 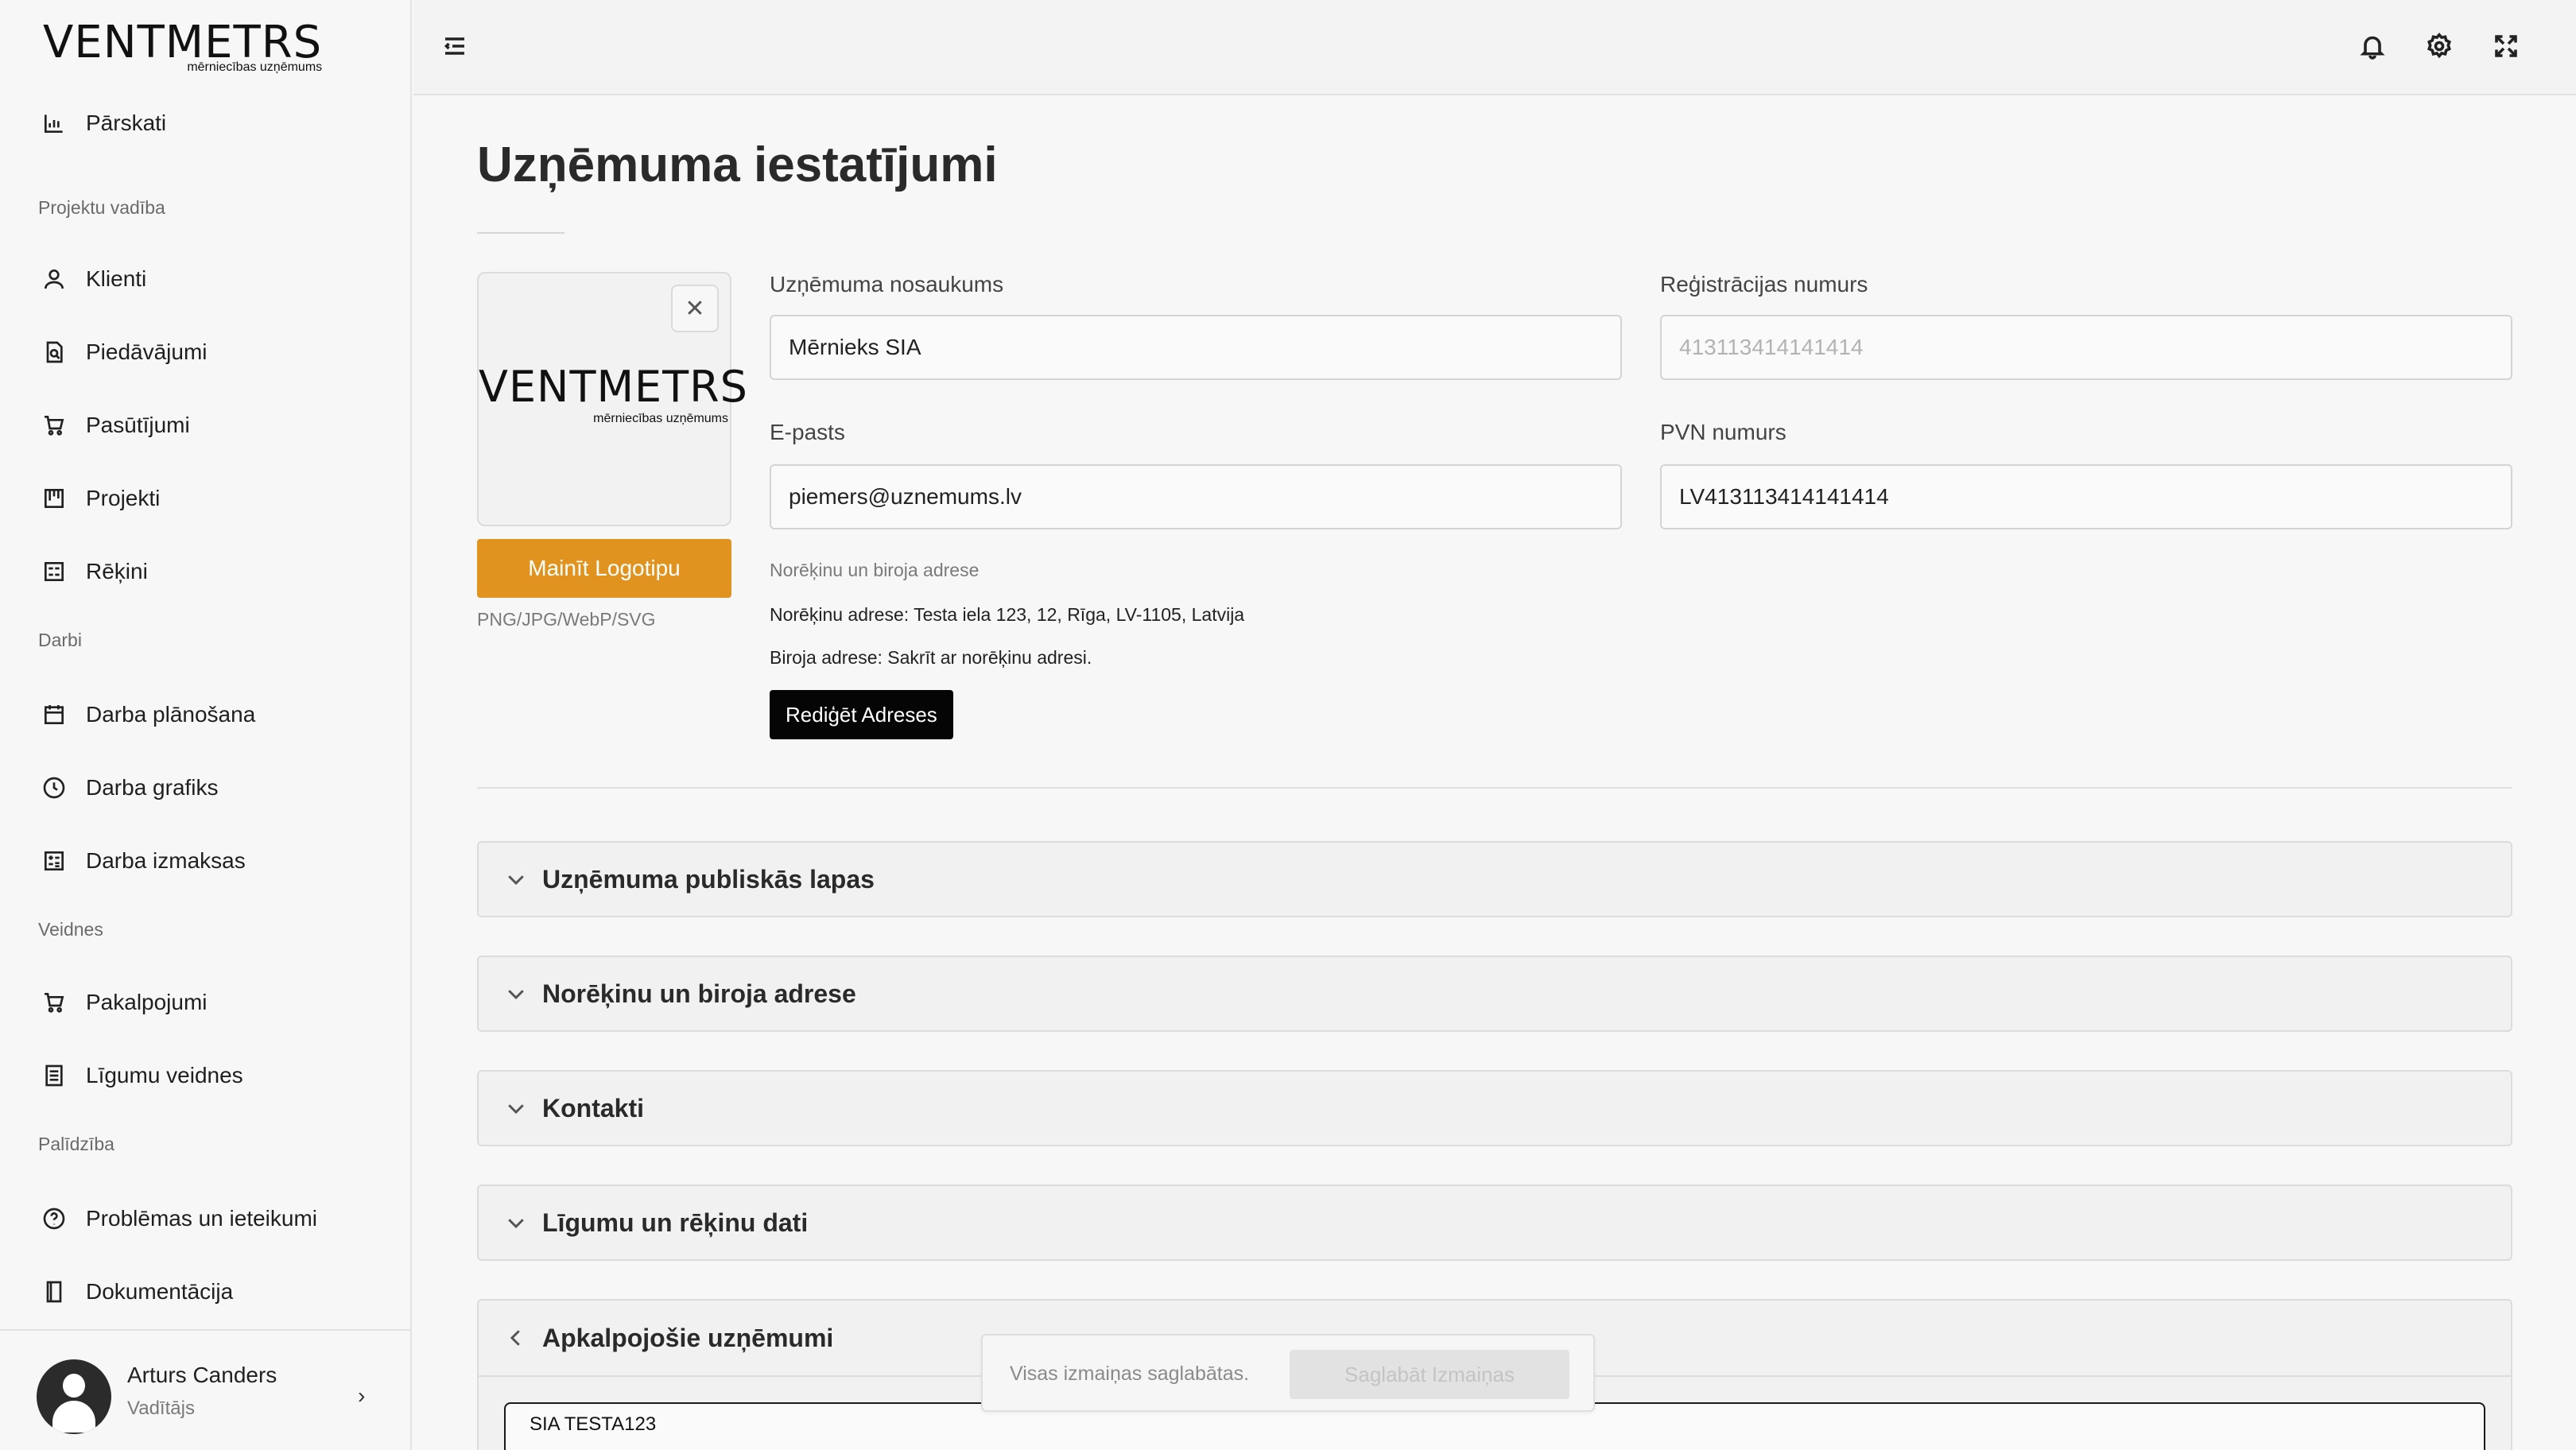 What do you see at coordinates (54, 1219) in the screenshot?
I see `help-circle-icon` at bounding box center [54, 1219].